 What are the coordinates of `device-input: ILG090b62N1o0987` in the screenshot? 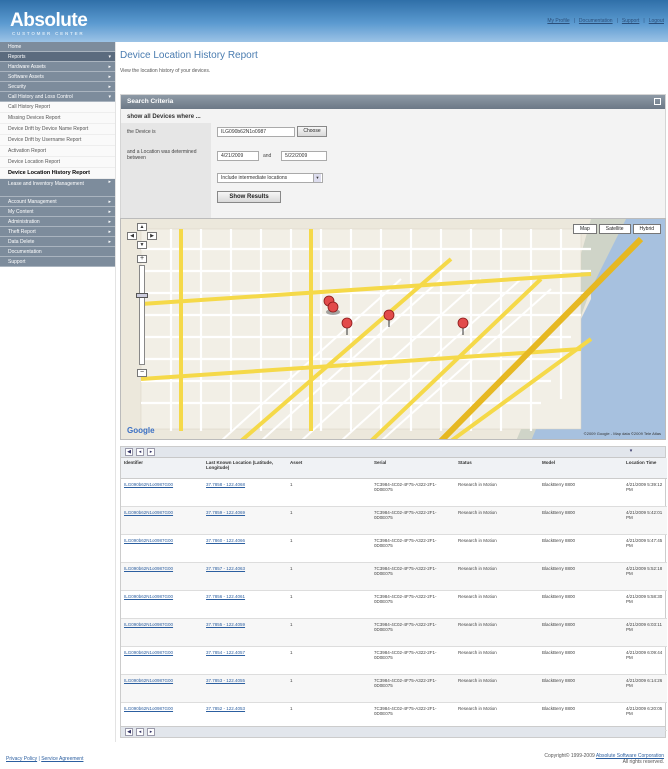 It's located at (256, 132).